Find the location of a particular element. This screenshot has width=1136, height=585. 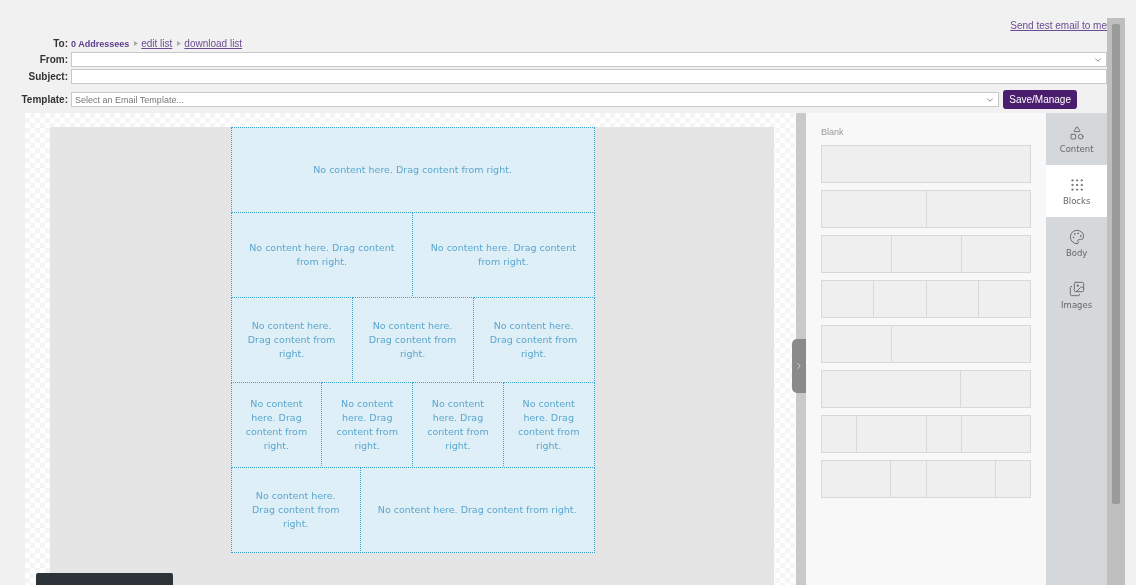

sidebar-tab: Images is located at coordinates (1076, 295).